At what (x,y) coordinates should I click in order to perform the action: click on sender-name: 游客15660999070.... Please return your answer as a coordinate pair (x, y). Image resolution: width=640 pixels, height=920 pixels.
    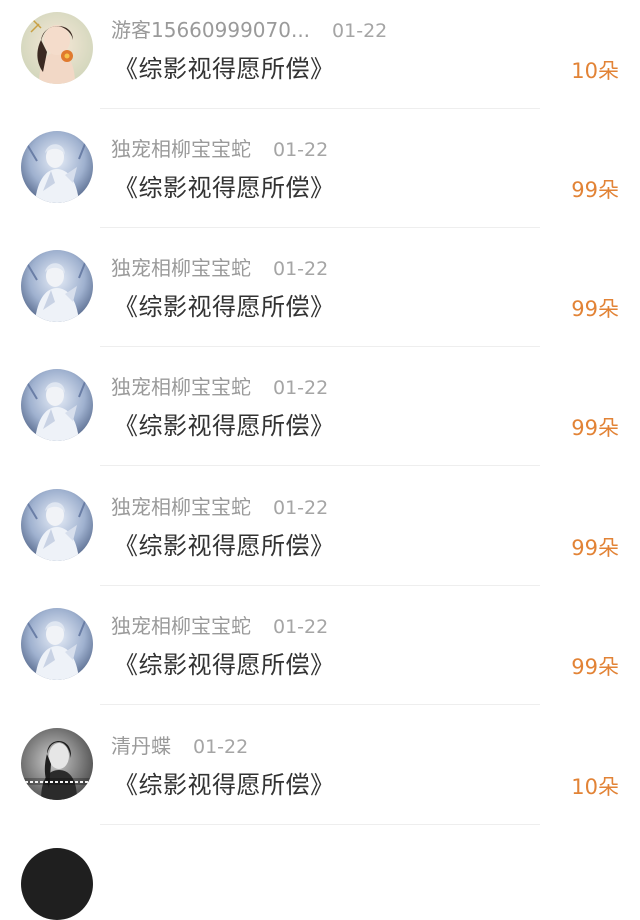
    Looking at the image, I should click on (210, 30).